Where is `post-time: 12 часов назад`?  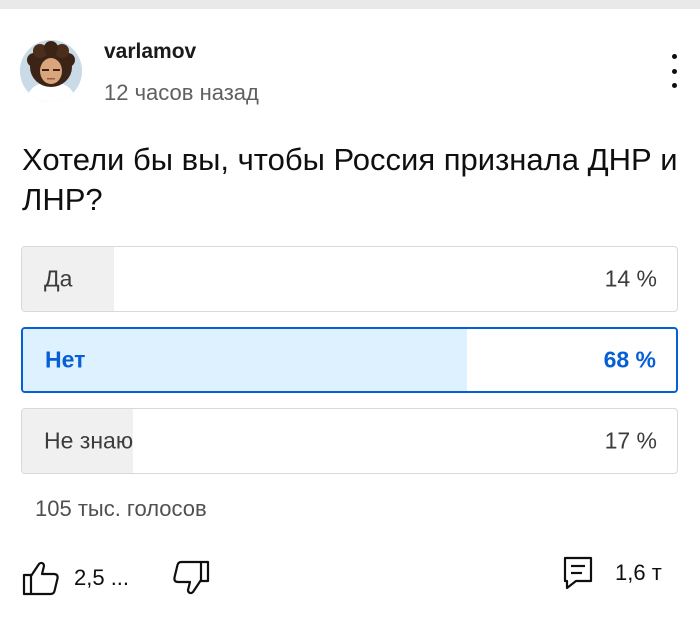
post-time: 12 часов назад is located at coordinates (181, 92).